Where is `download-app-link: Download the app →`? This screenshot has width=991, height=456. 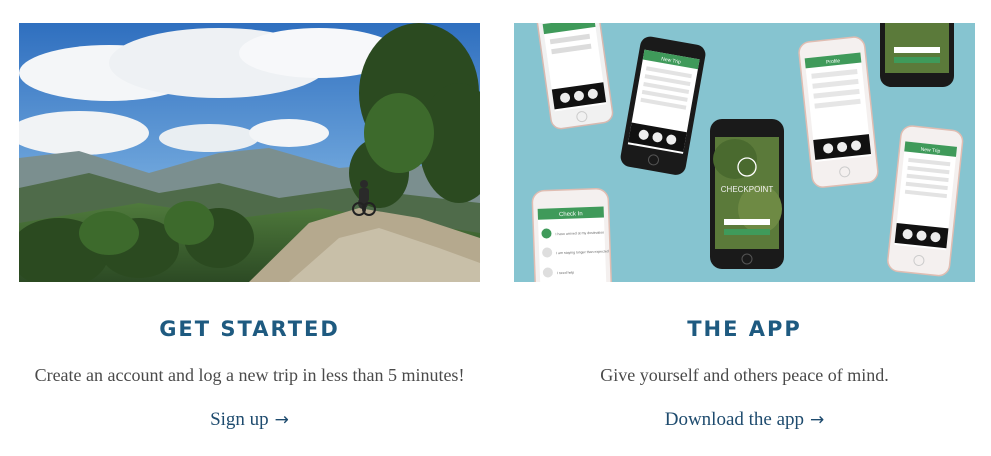 download-app-link: Download the app → is located at coordinates (744, 420).